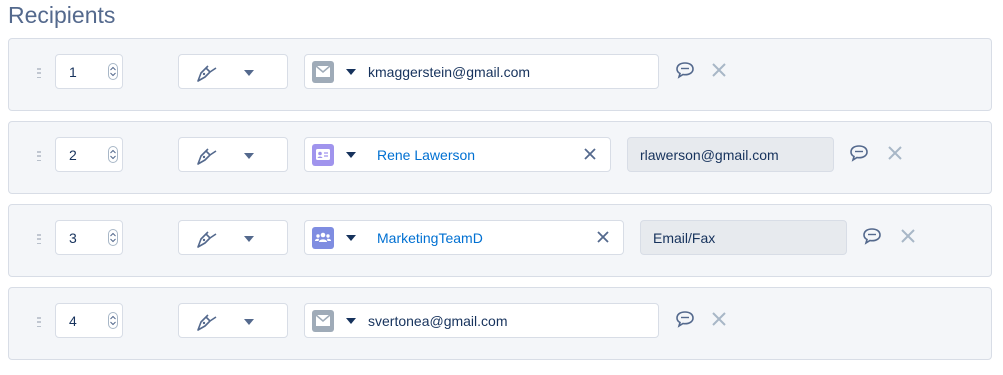  I want to click on recipient-contact-link: Rene Lawerson, so click(426, 155).